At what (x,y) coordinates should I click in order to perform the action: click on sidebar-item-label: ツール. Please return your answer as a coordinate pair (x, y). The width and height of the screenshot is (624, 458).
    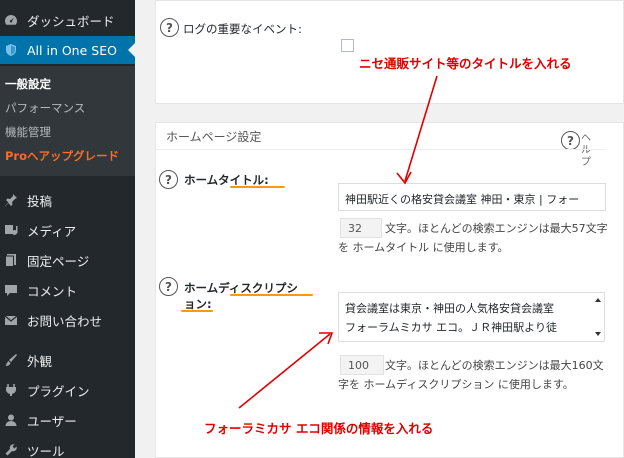
    Looking at the image, I should click on (46, 450).